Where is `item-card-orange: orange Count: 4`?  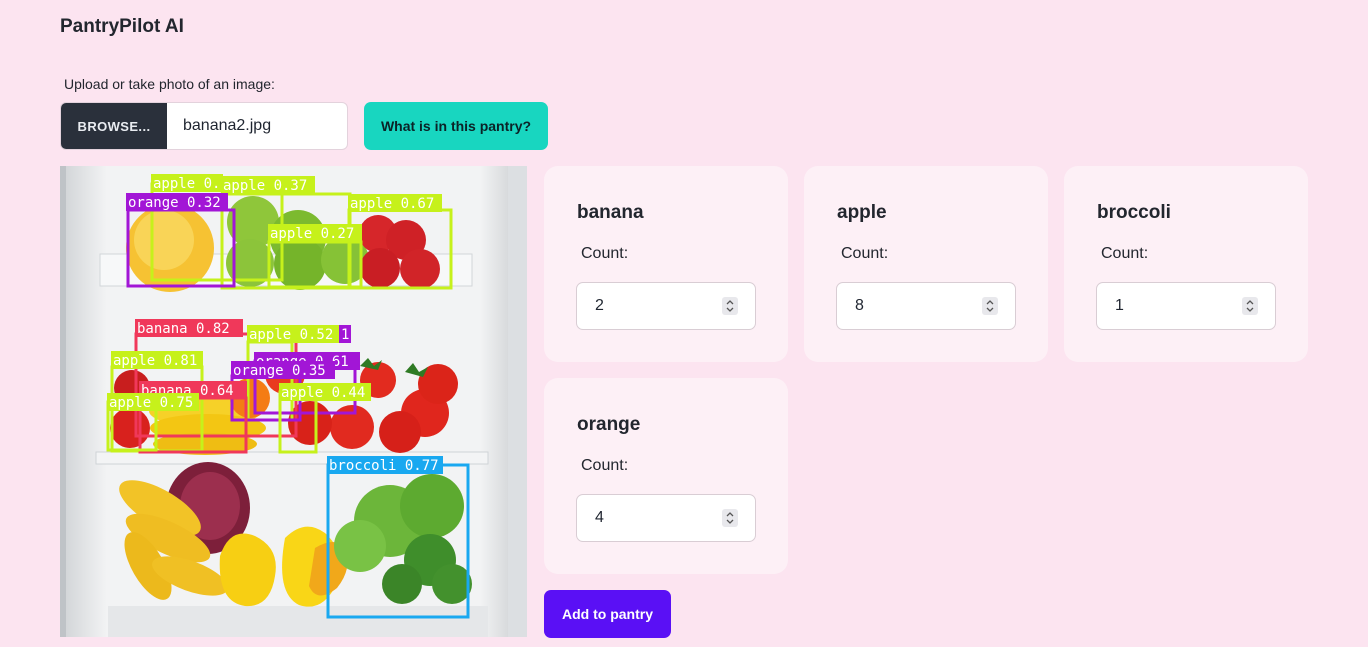 item-card-orange: orange Count: 4 is located at coordinates (666, 476).